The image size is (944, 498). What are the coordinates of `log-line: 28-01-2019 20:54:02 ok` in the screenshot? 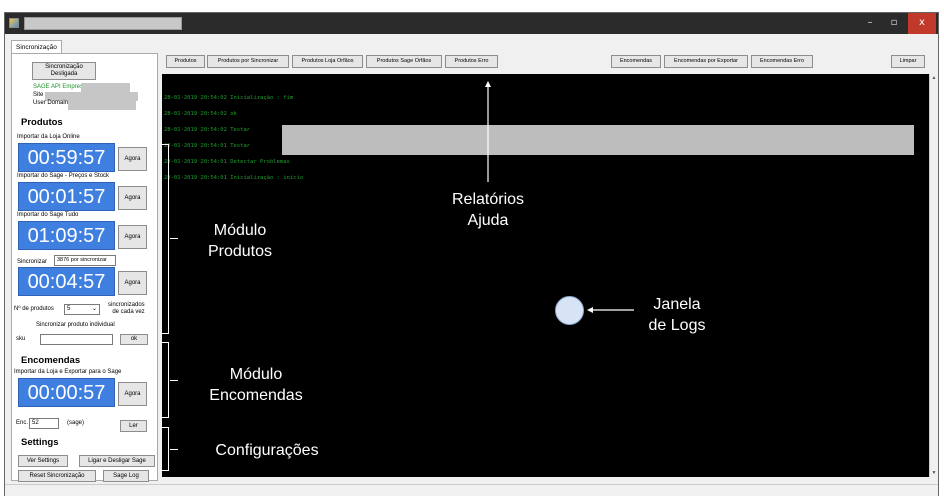 It's located at (200, 114).